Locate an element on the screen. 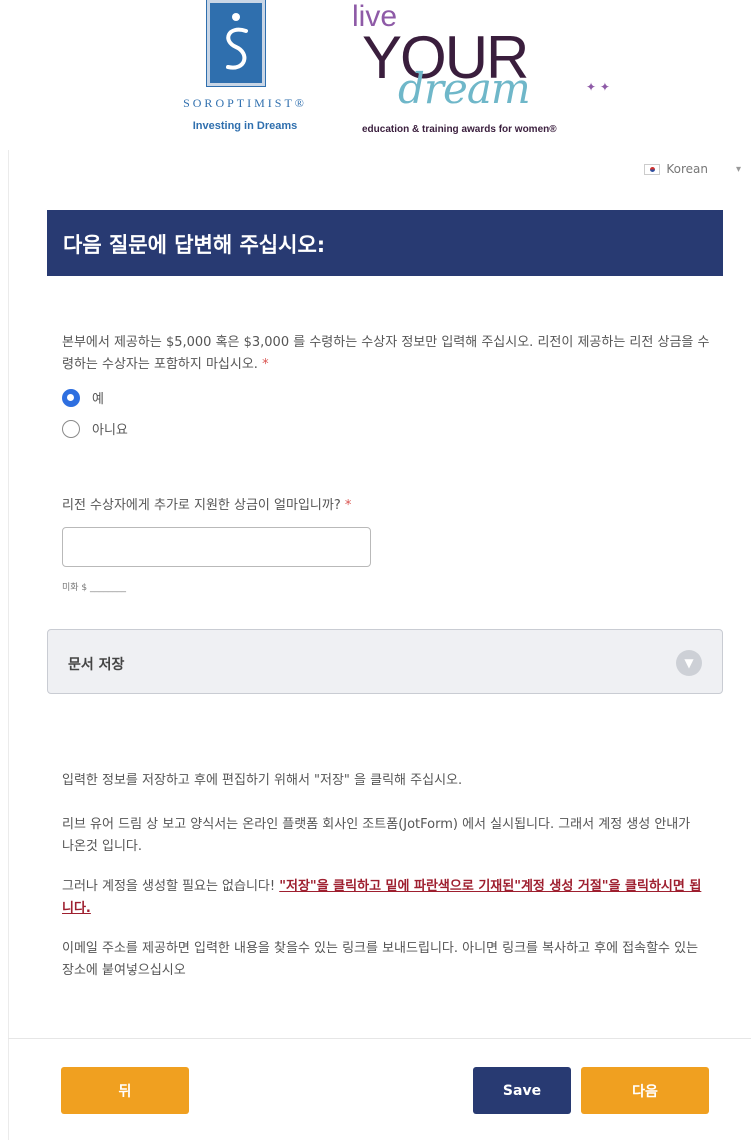 This screenshot has height=1140, width=751. back-button: 뒤 is located at coordinates (125, 1090).